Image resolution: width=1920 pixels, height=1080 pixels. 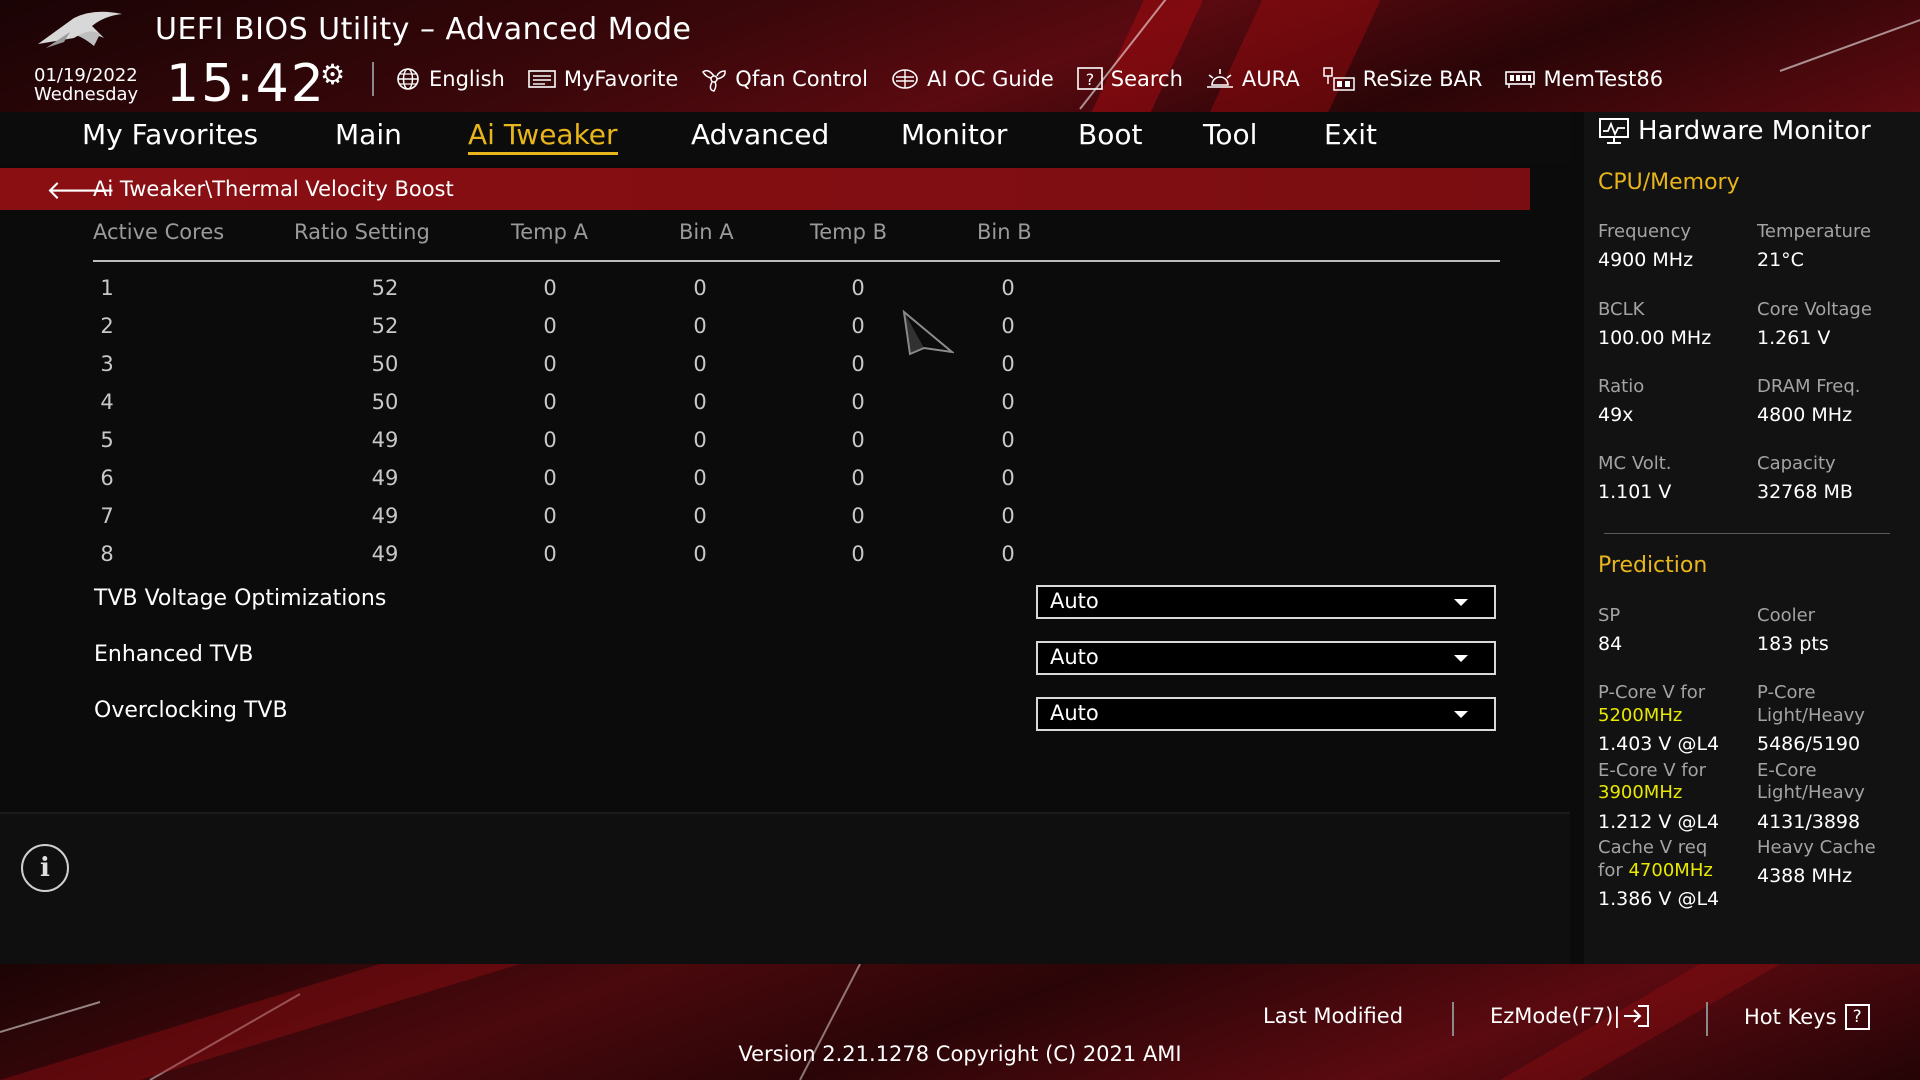 I want to click on exit-arrow-icon, so click(x=1637, y=1016).